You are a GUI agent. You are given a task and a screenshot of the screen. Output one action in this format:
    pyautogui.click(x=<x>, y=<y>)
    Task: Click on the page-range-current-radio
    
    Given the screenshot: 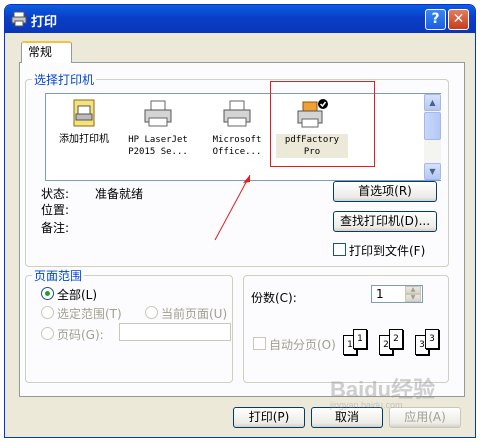 What is the action you would take?
    pyautogui.click(x=151, y=312)
    